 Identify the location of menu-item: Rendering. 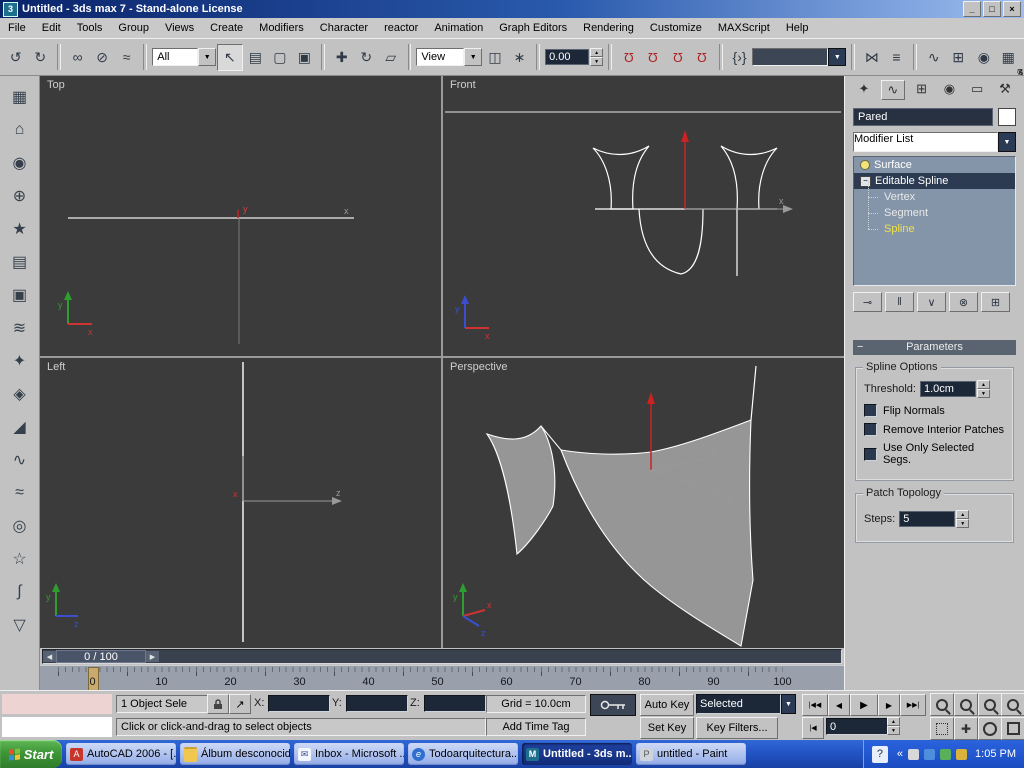
(608, 28).